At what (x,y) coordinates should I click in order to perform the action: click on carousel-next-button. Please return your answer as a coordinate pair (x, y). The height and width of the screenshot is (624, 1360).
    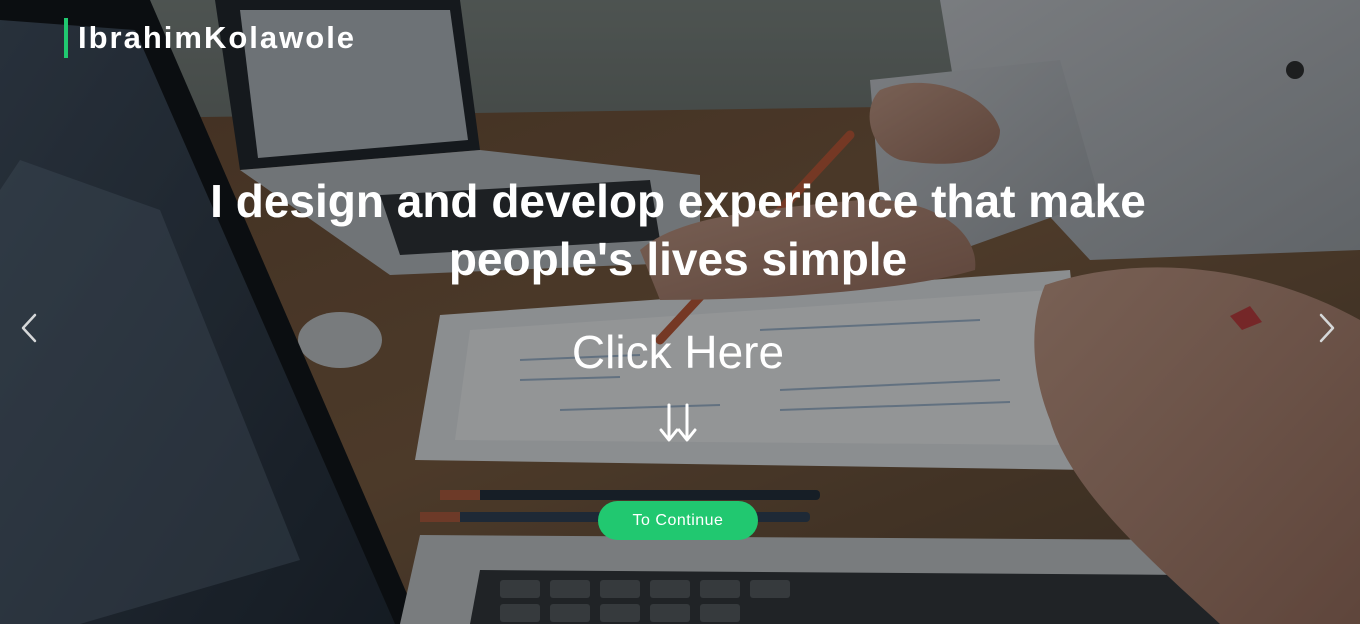
    Looking at the image, I should click on (1327, 328).